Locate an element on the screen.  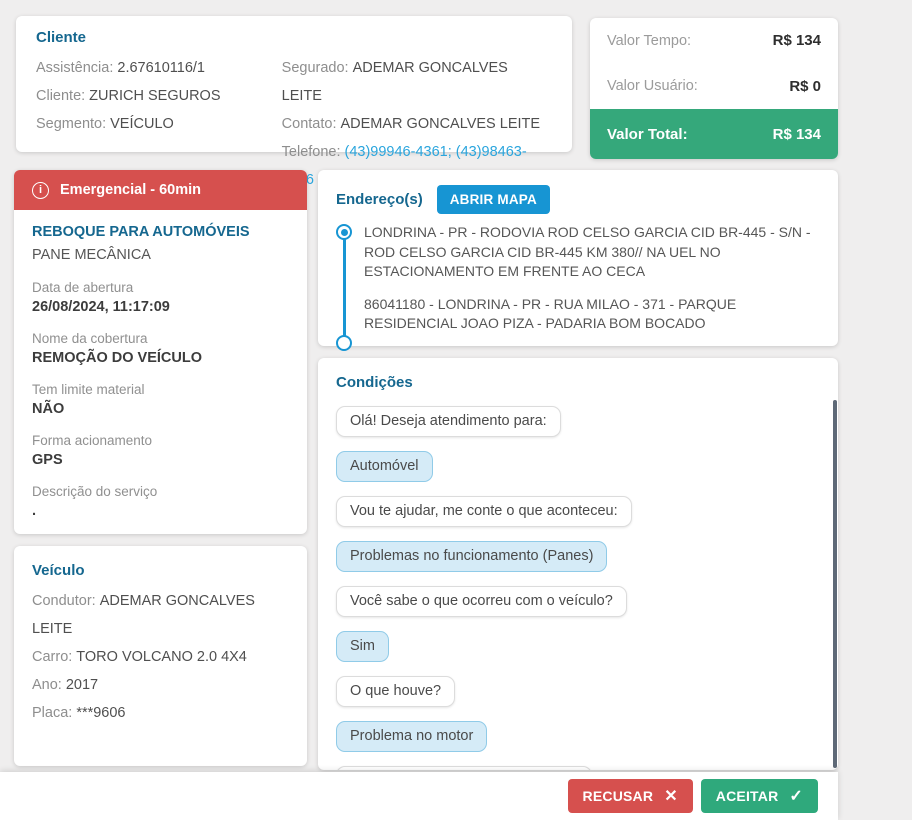
coverage-name-value: REMOÇÃO DO VEÍCULO is located at coordinates (117, 358).